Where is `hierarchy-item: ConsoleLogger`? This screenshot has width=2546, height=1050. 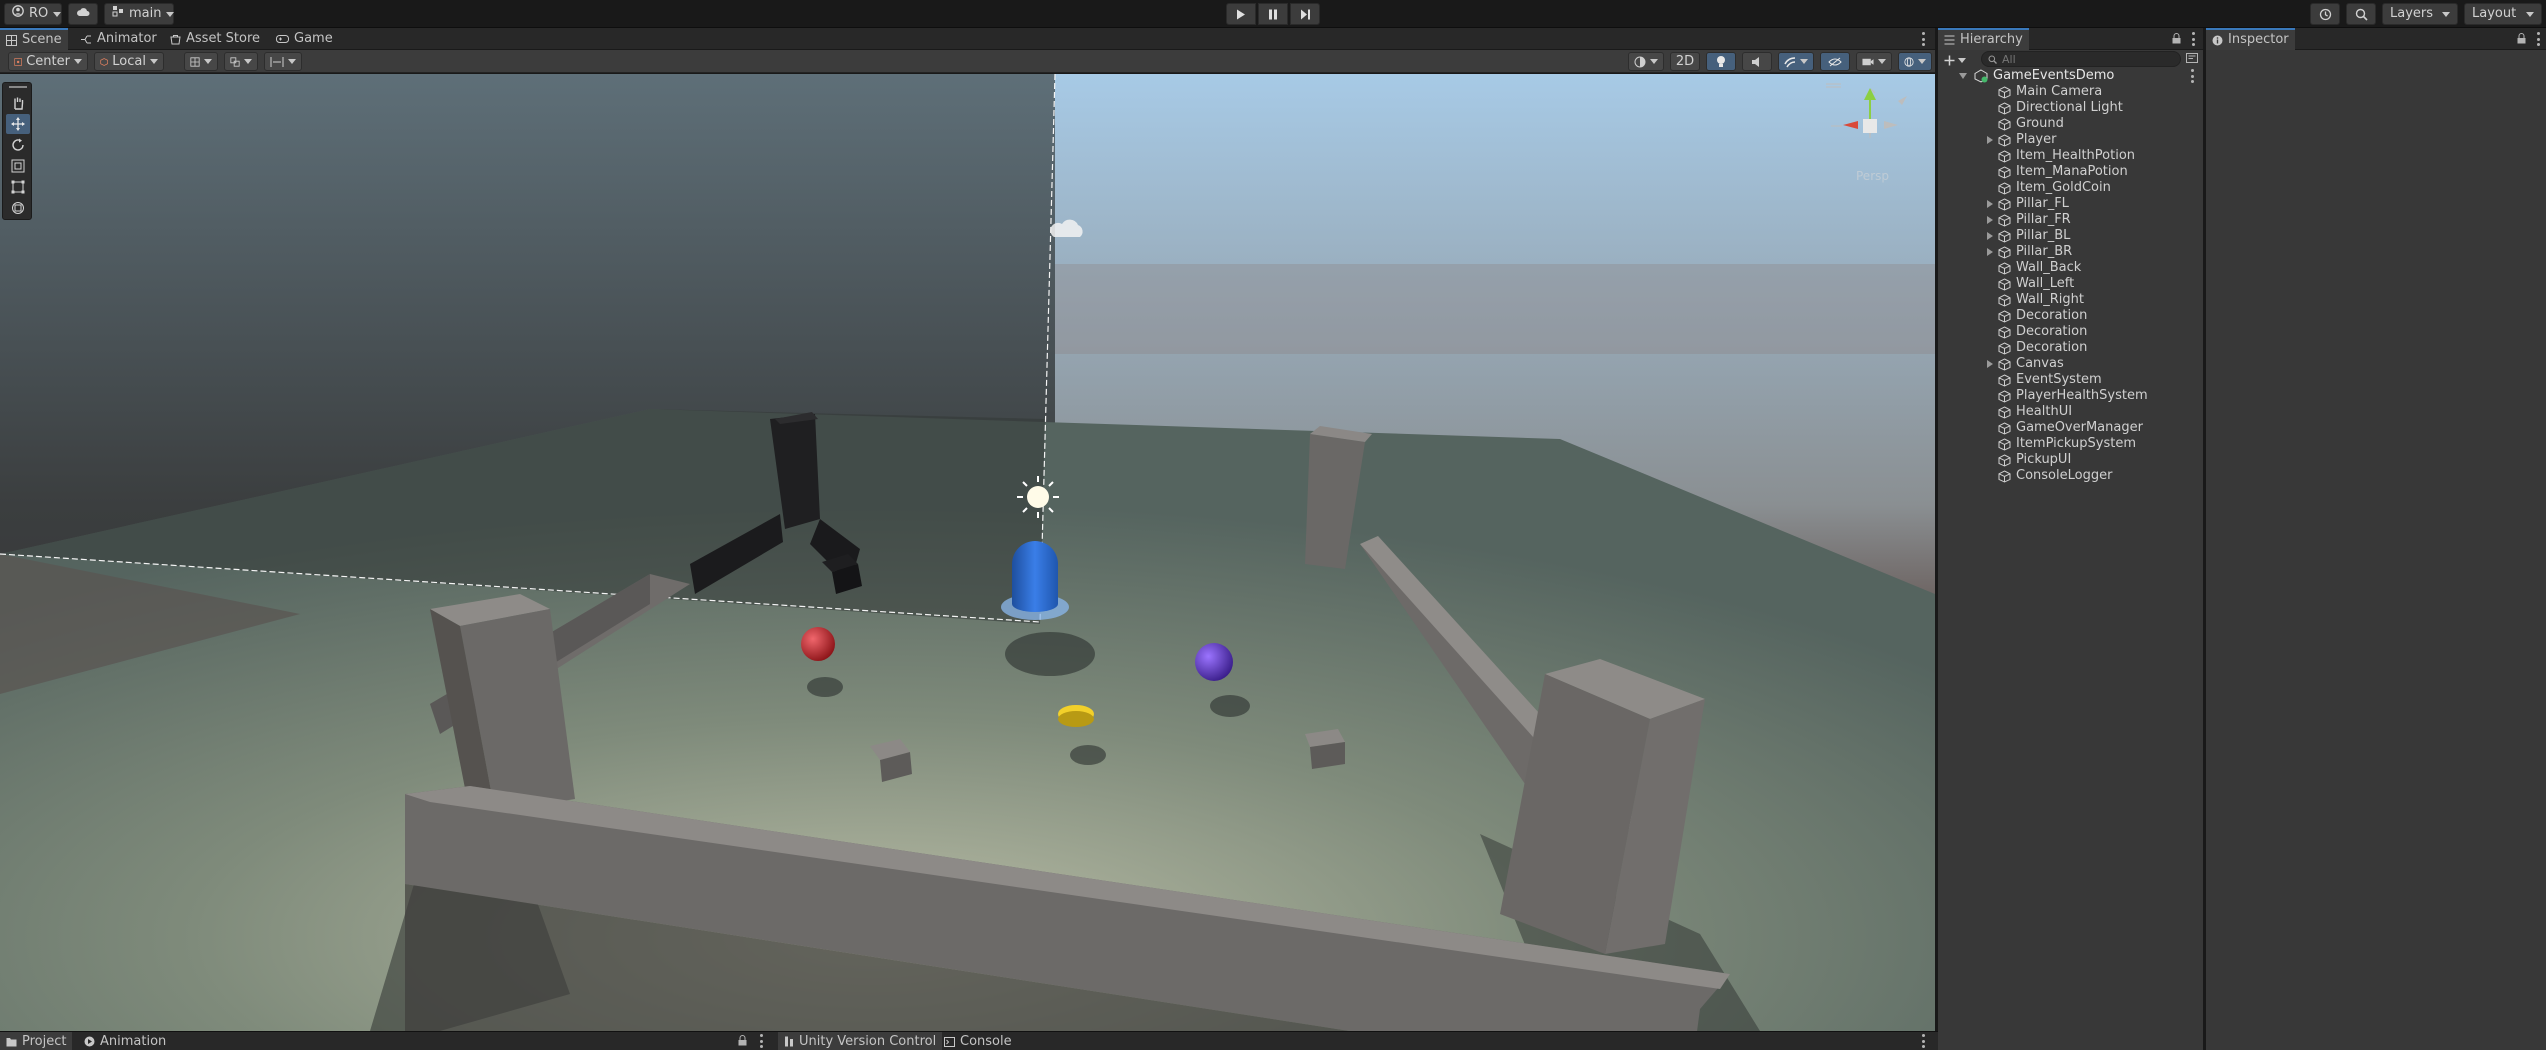 hierarchy-item: ConsoleLogger is located at coordinates (2070, 476).